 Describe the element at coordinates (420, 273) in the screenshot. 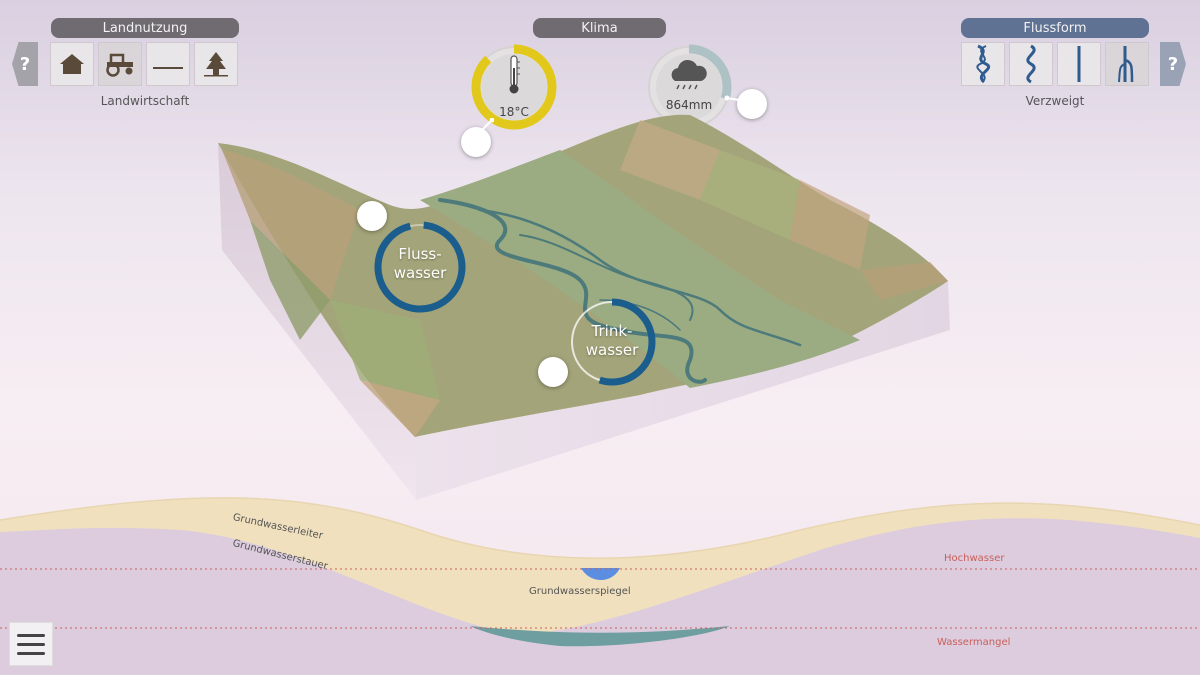

I see `river-water-label-line2: wasser` at that location.